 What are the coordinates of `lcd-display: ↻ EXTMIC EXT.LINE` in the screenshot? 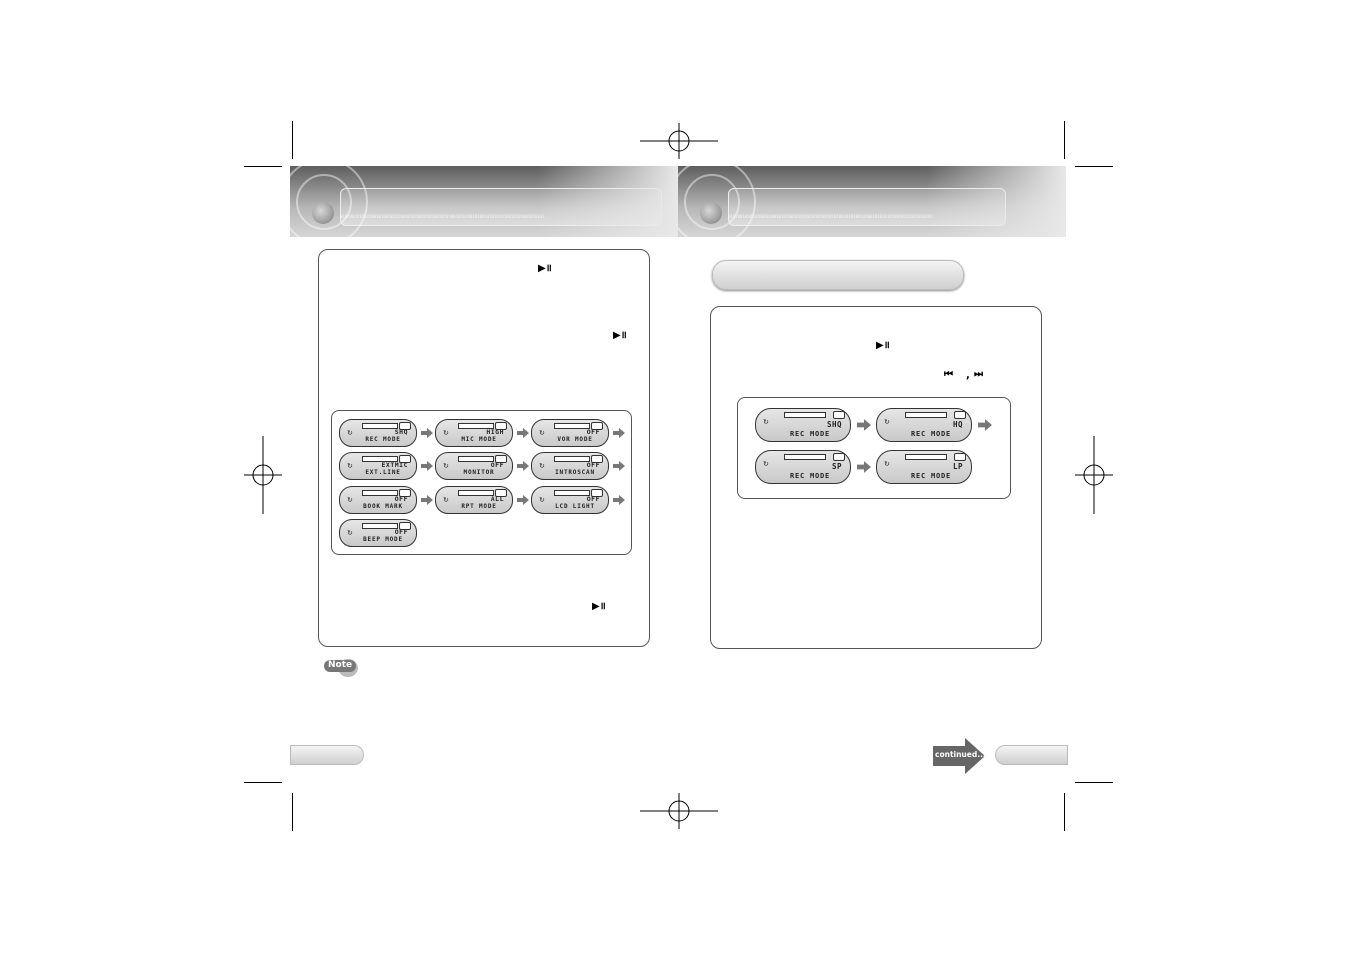 It's located at (378, 466).